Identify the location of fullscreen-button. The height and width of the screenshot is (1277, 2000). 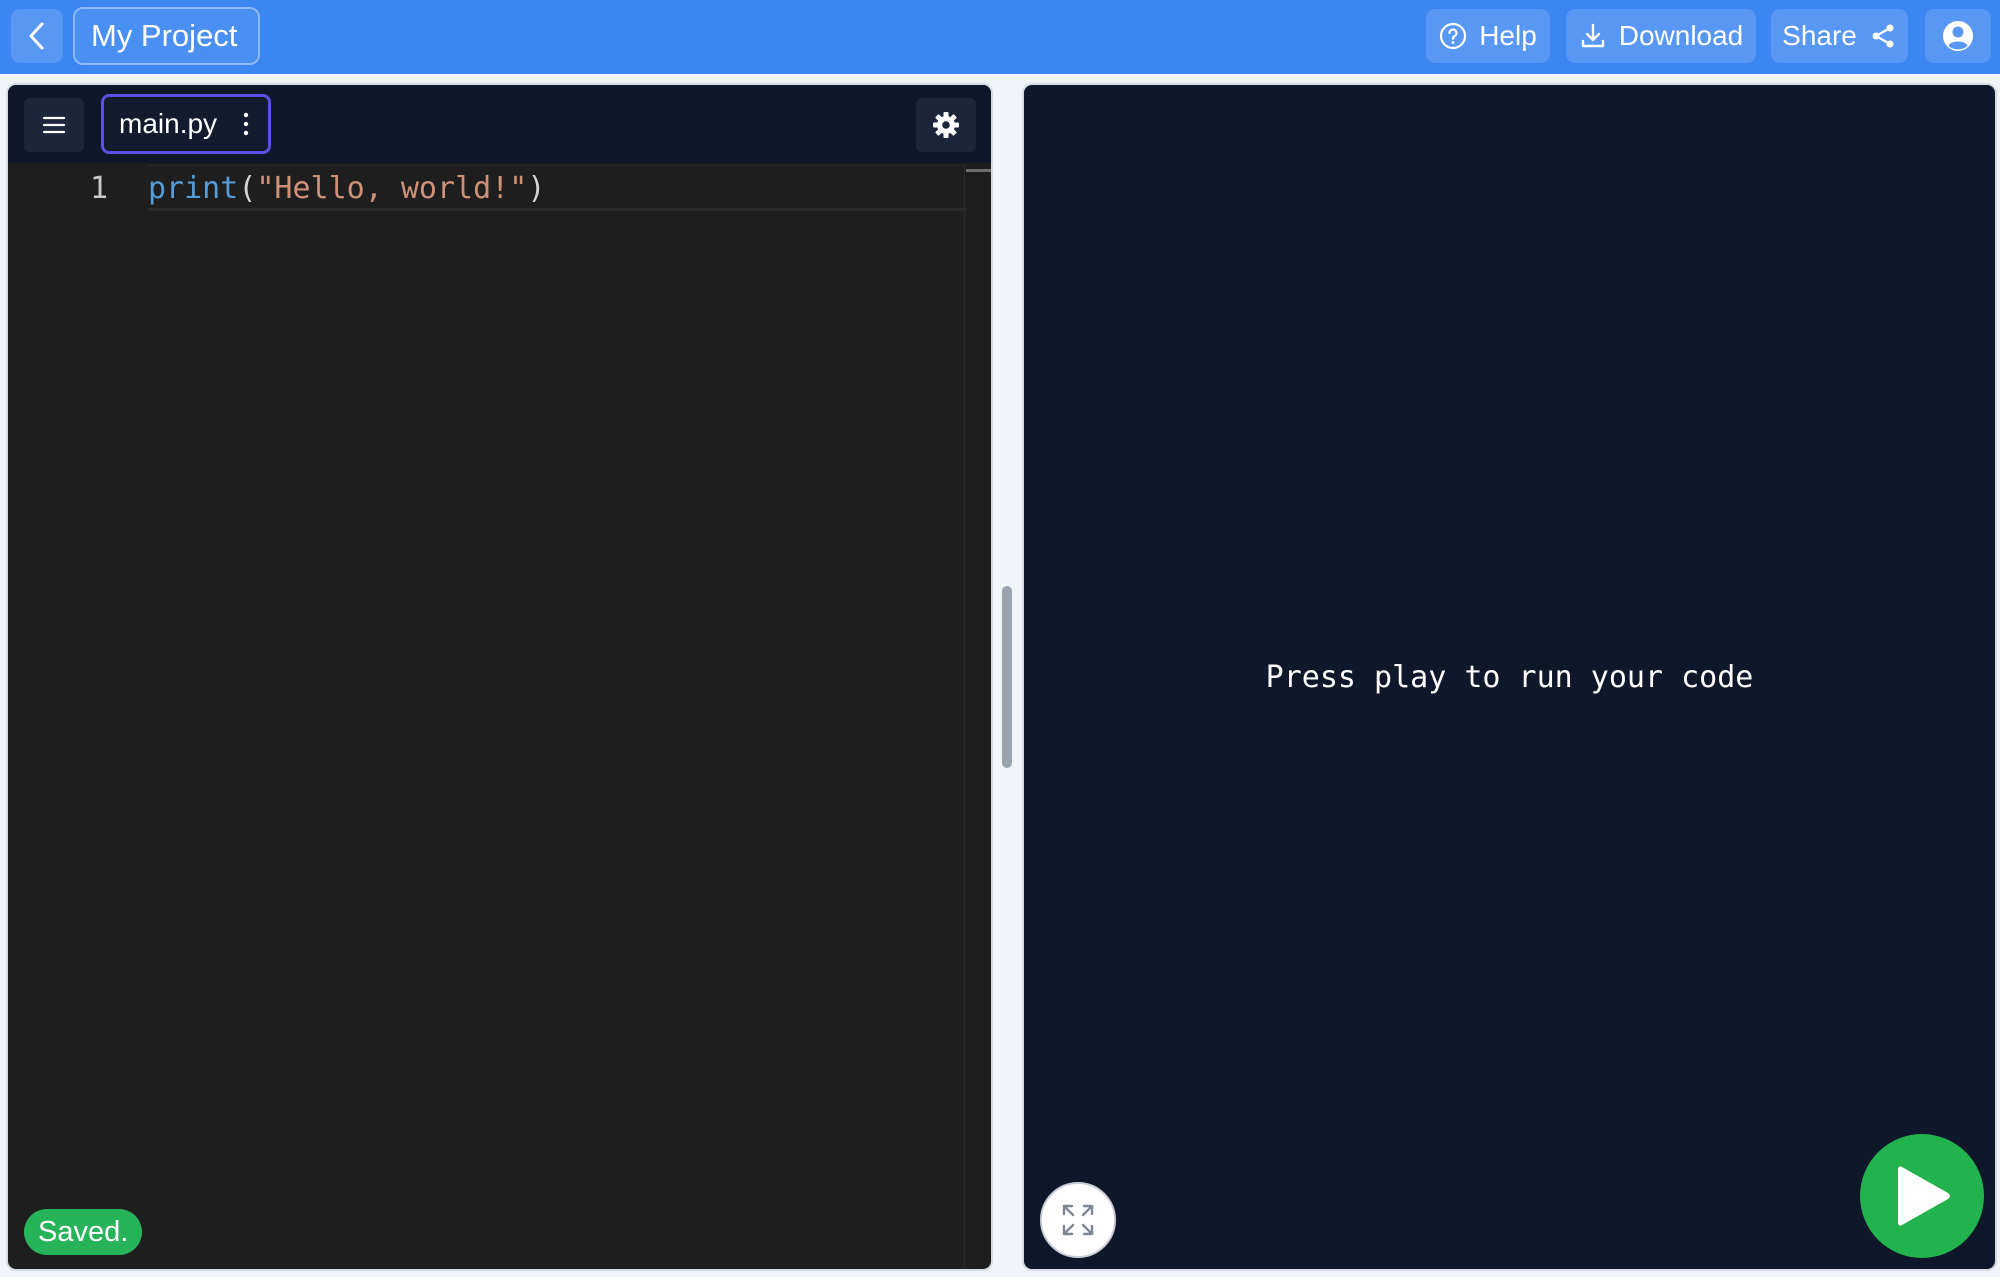
(1078, 1220).